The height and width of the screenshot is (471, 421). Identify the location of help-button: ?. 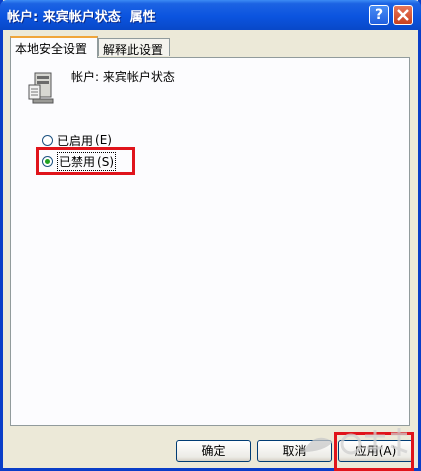
(379, 15).